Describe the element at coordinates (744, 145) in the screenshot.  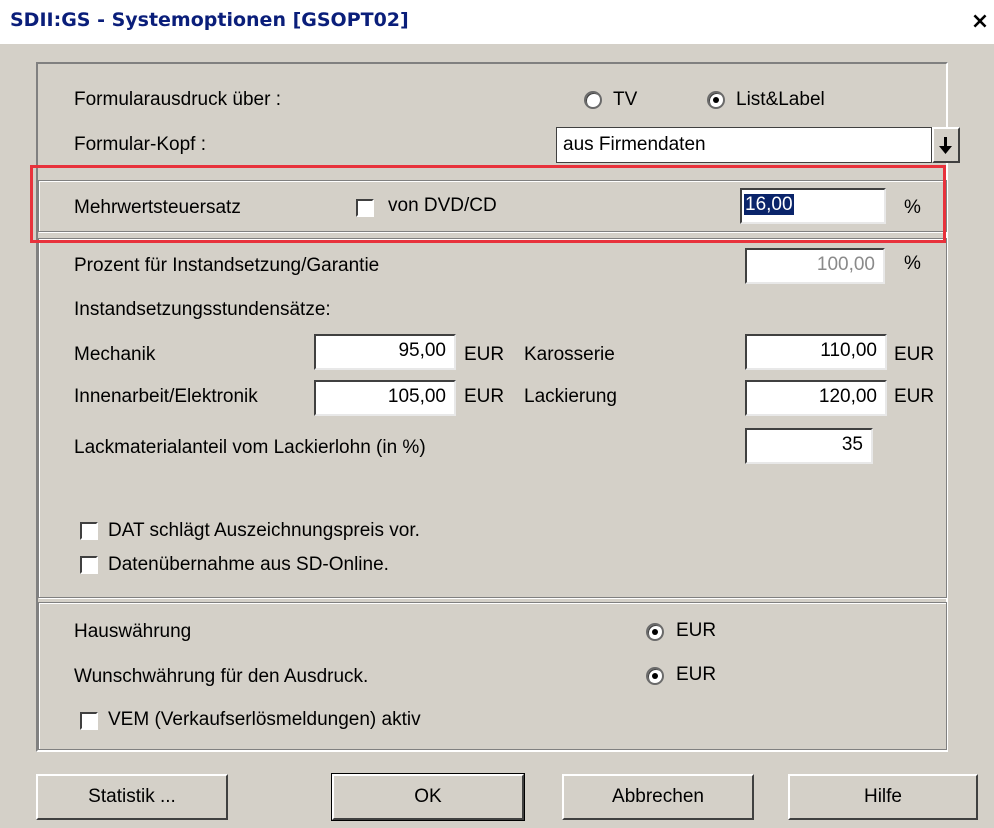
I see `form-header-select: aus Firmendaten` at that location.